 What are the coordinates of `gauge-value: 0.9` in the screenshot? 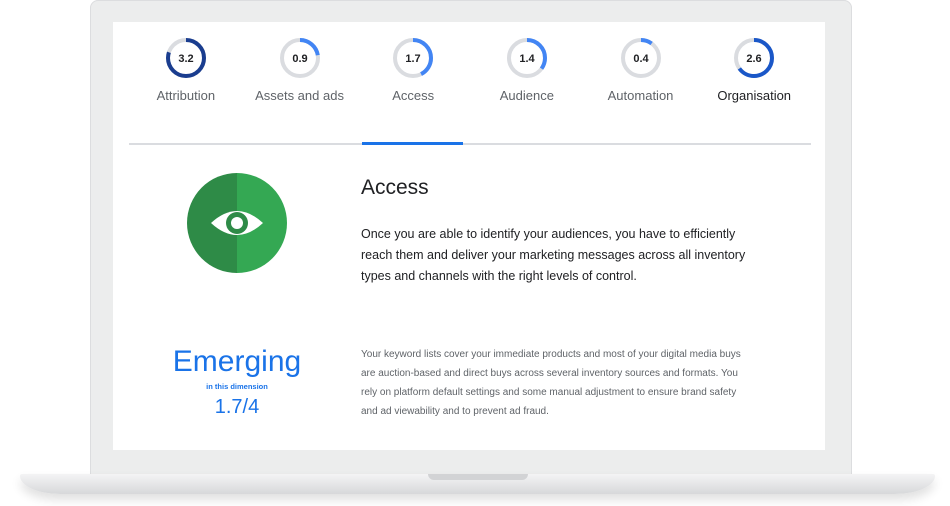 It's located at (299, 59).